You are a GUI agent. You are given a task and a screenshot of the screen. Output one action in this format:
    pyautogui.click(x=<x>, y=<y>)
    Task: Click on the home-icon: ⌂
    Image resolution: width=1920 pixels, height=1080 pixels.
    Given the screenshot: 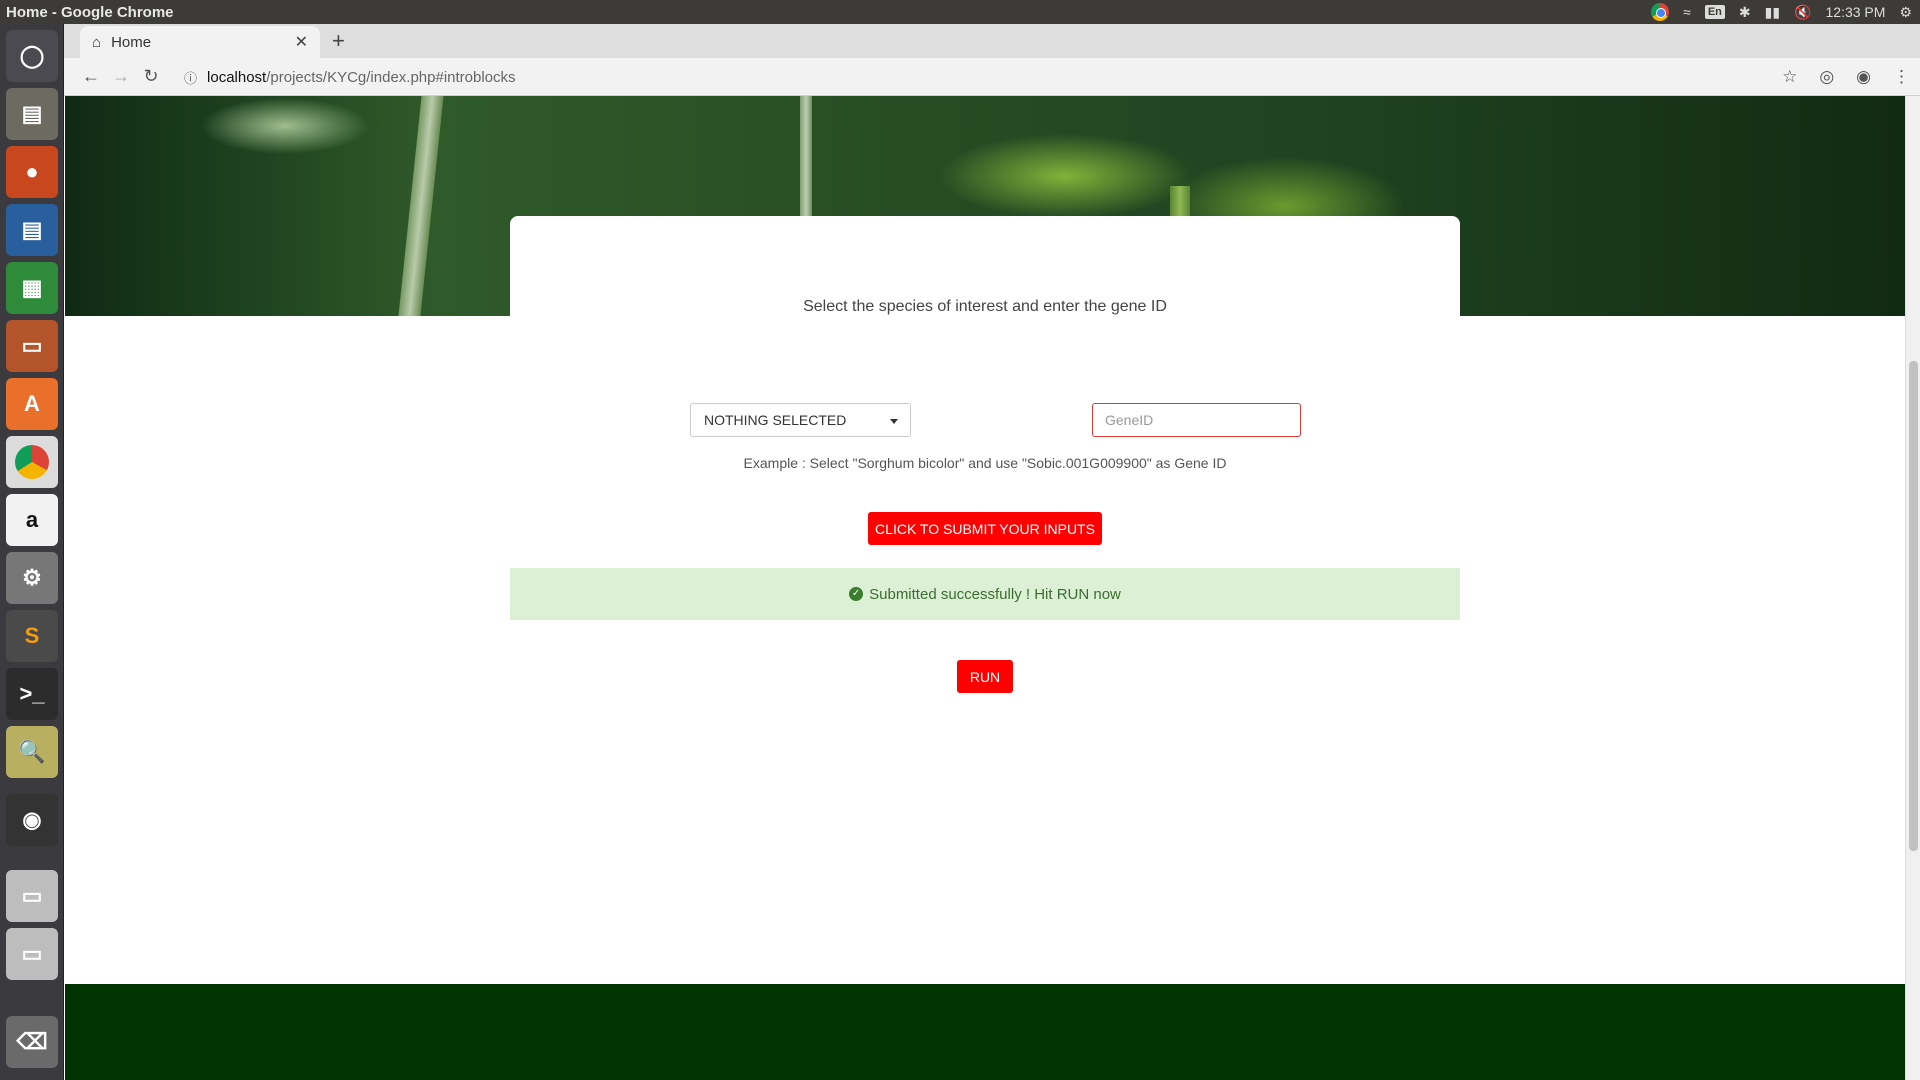 What is the action you would take?
    pyautogui.click(x=97, y=42)
    